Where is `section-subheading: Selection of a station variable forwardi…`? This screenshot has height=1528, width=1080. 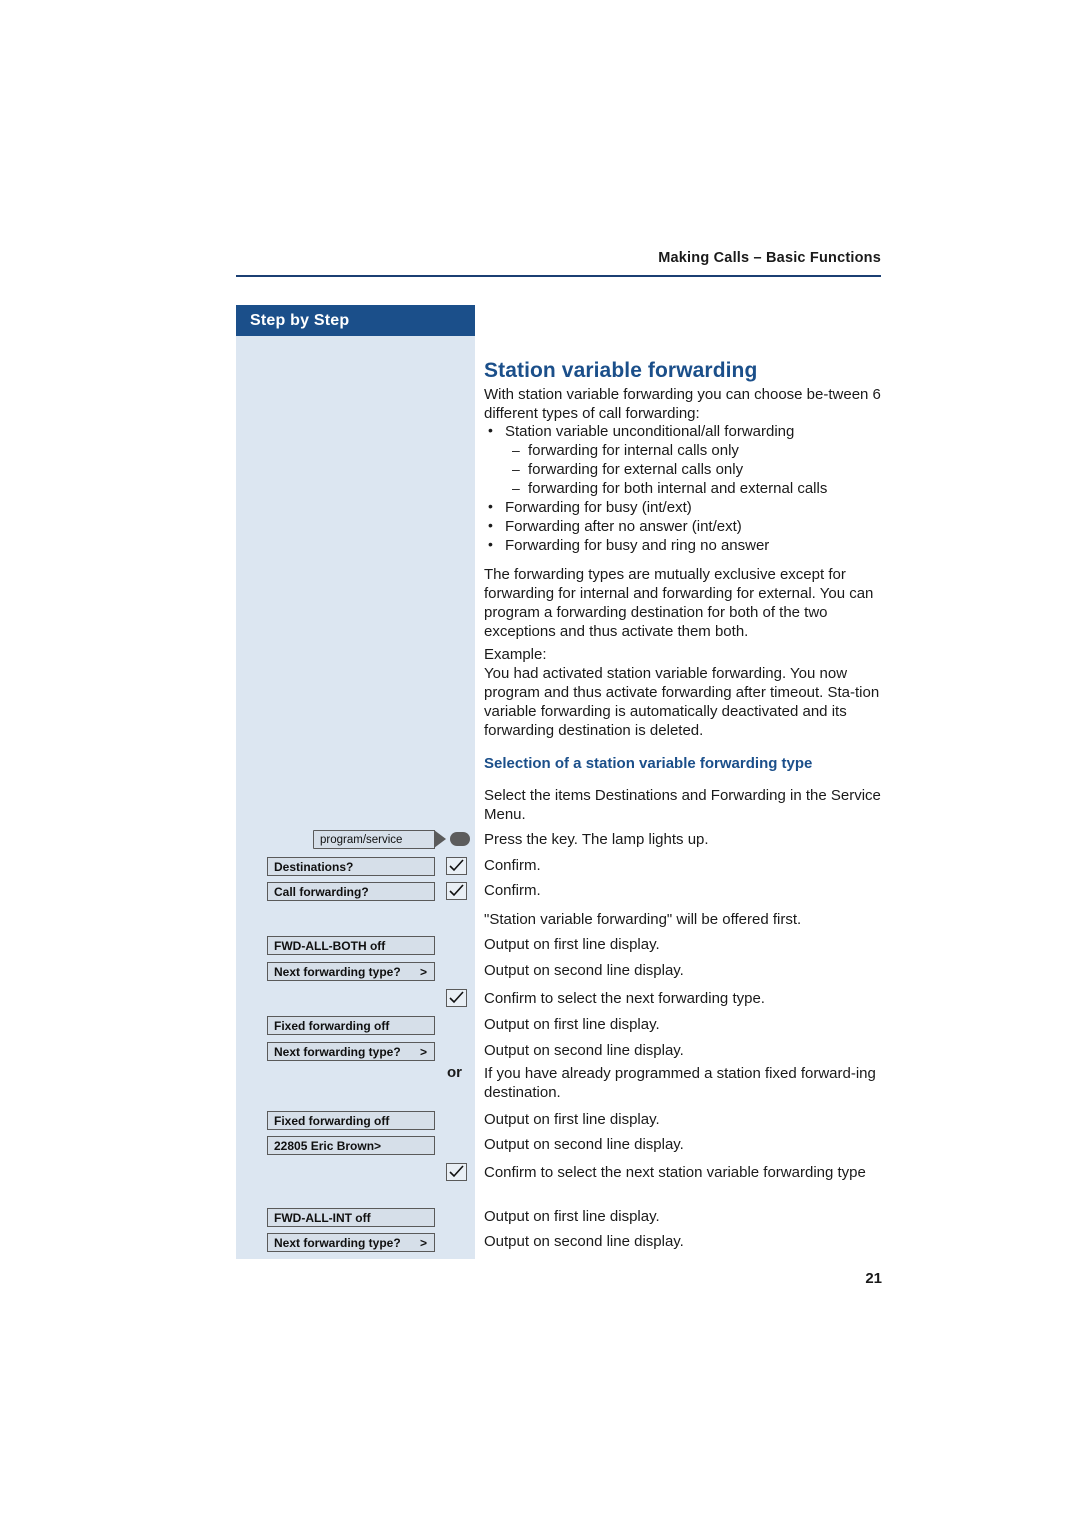 section-subheading: Selection of a station variable forwardi… is located at coordinates (648, 763).